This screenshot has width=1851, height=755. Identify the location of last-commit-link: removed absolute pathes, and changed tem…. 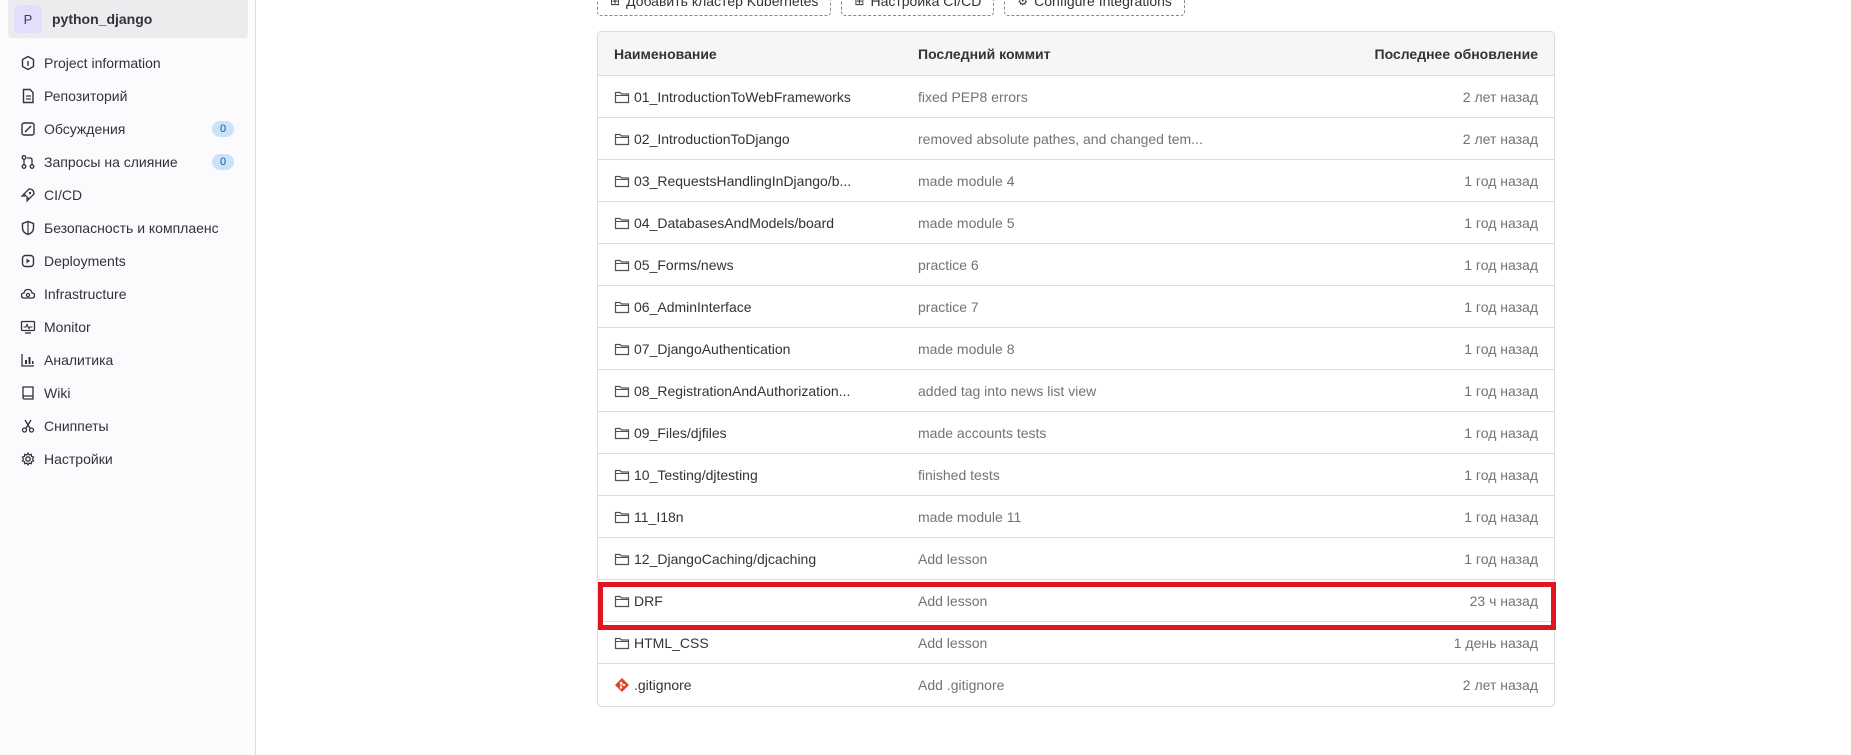
(1108, 139).